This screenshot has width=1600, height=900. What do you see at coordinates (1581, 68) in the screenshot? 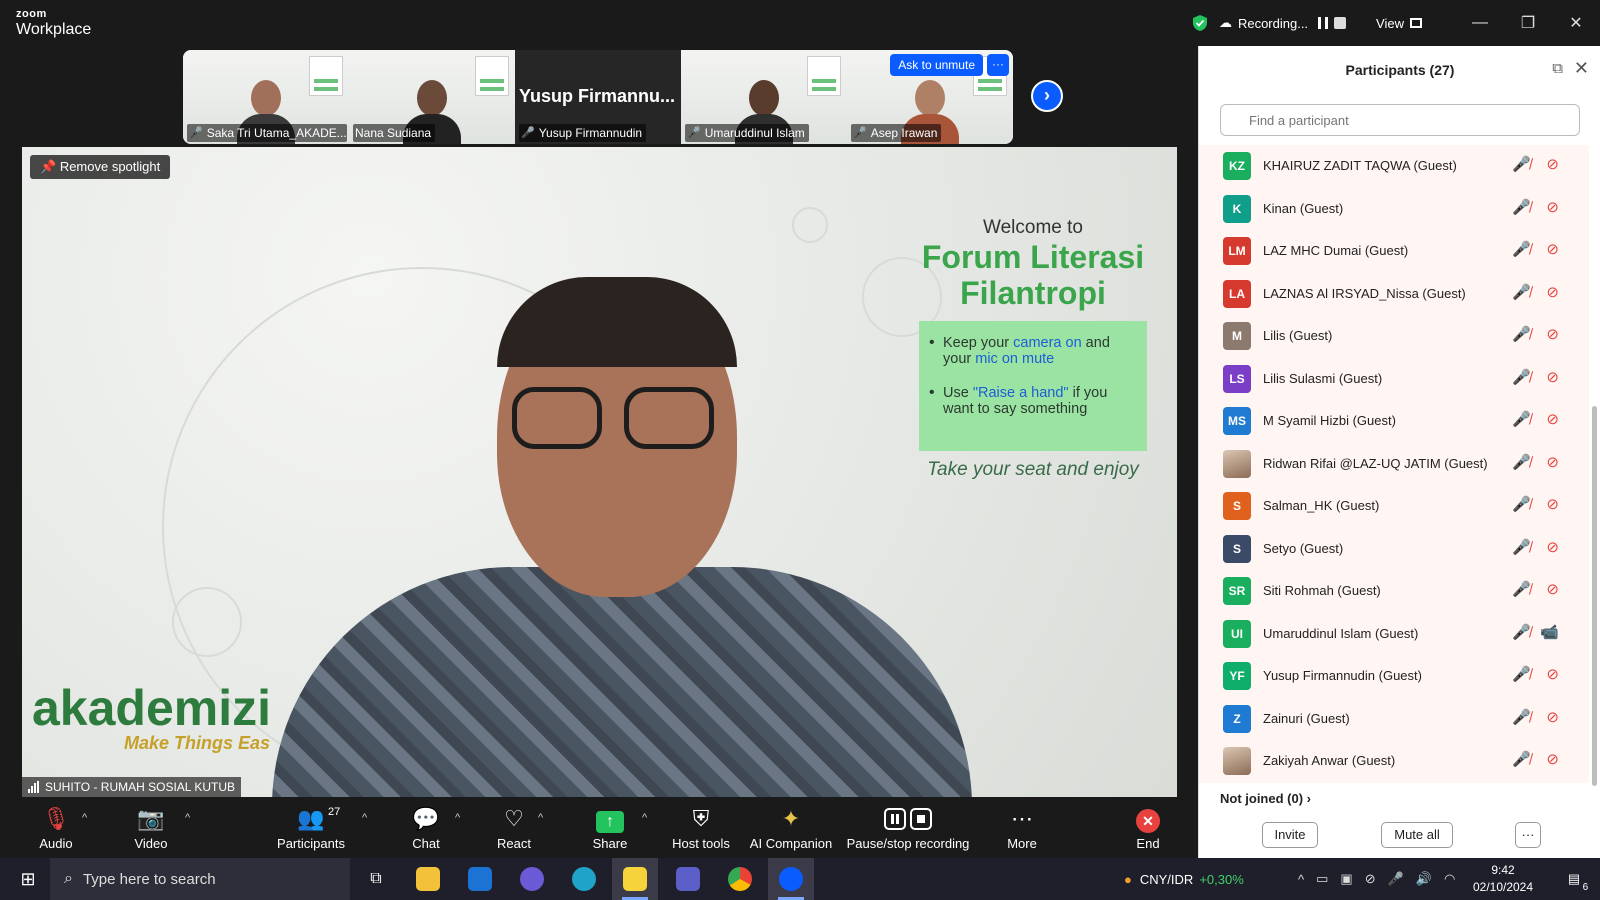
I see `close-panel-icon: ✕` at bounding box center [1581, 68].